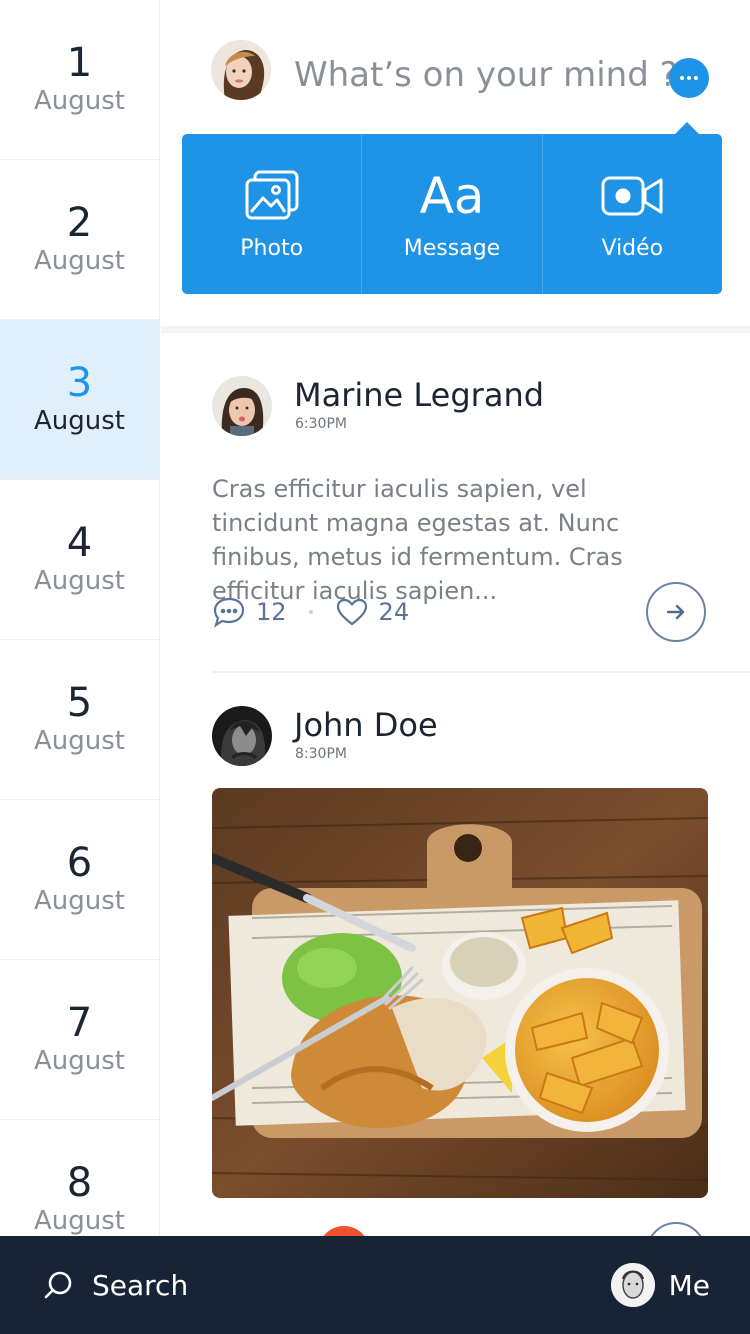 The height and width of the screenshot is (1334, 750). I want to click on date-item-7: 7 August, so click(79, 1040).